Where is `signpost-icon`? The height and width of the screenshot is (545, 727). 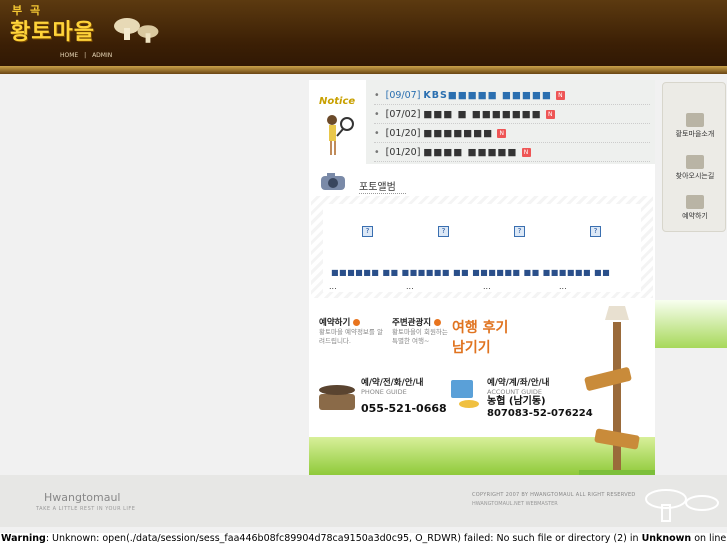 signpost-icon is located at coordinates (617, 390).